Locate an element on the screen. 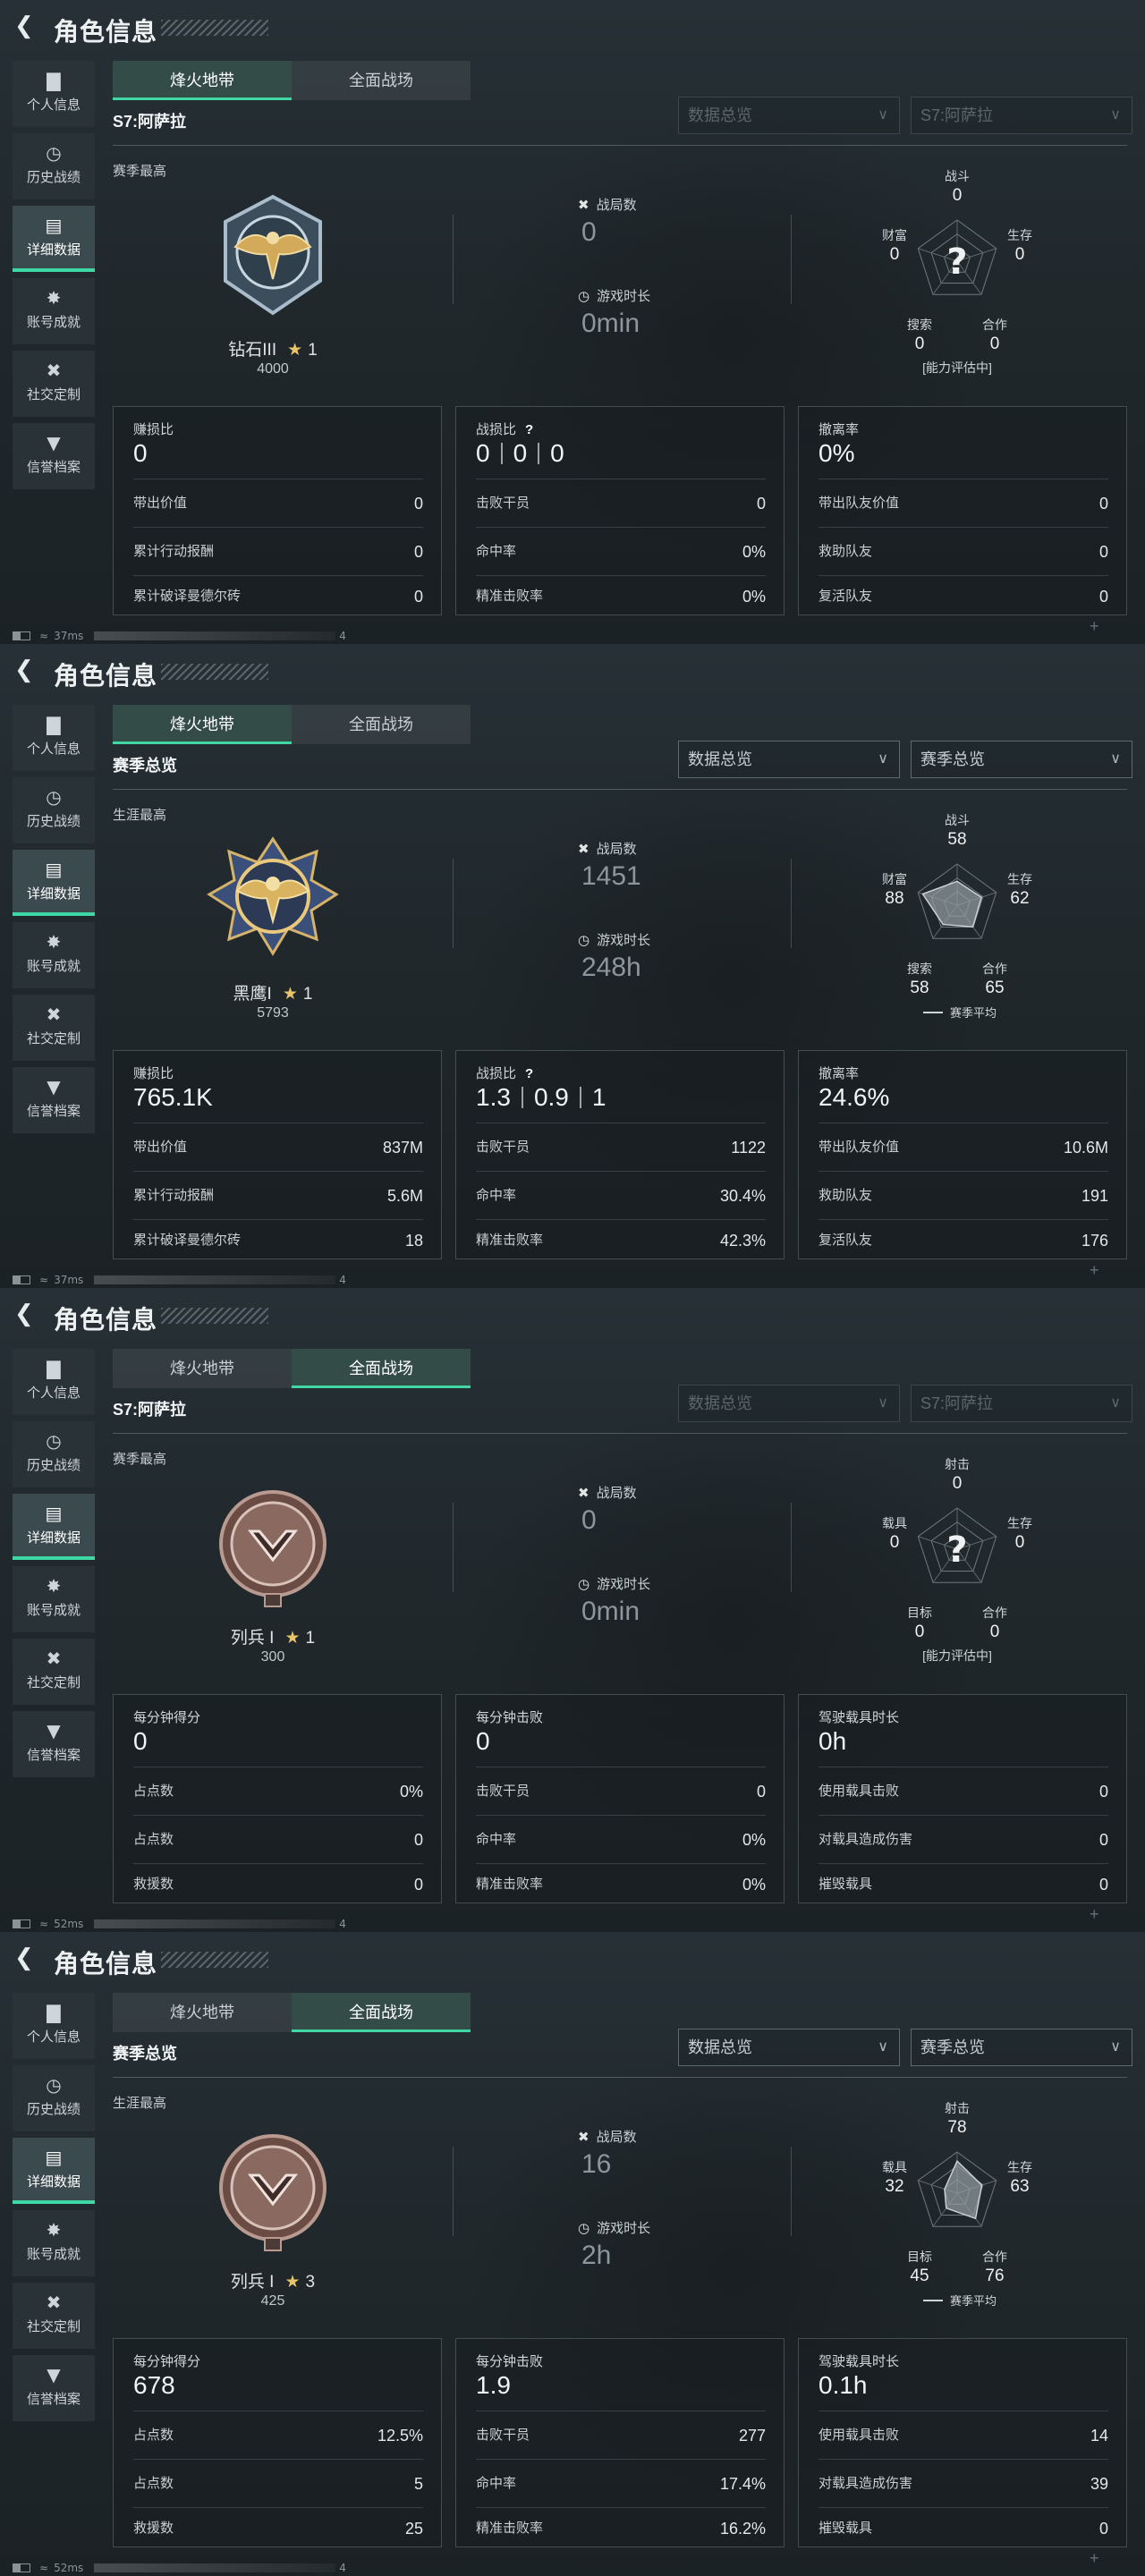 This screenshot has width=1145, height=2576. section-label: 生涯最高 is located at coordinates (140, 815).